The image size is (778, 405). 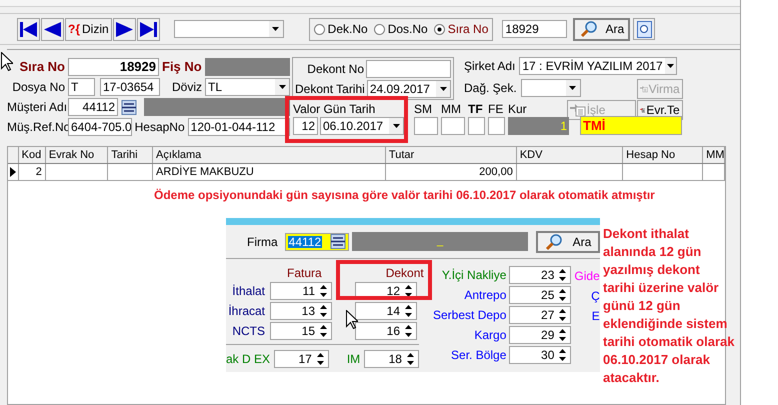 I want to click on value-date-label: Valor Gün Tarih, so click(x=334, y=109).